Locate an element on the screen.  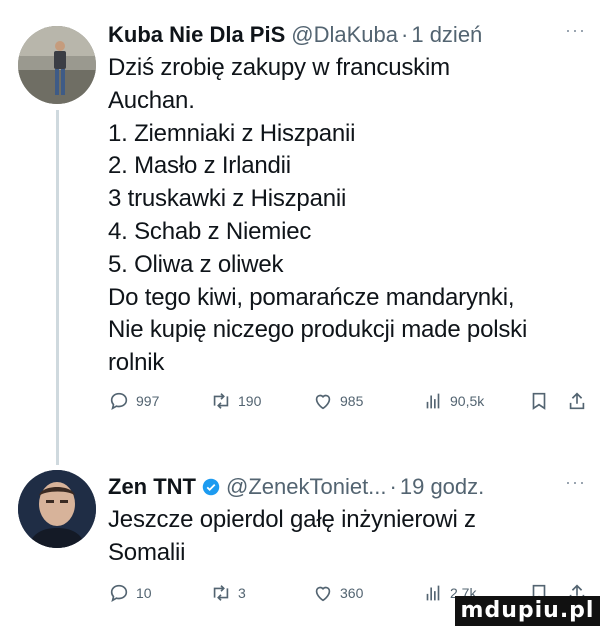
share-icon is located at coordinates (577, 401).